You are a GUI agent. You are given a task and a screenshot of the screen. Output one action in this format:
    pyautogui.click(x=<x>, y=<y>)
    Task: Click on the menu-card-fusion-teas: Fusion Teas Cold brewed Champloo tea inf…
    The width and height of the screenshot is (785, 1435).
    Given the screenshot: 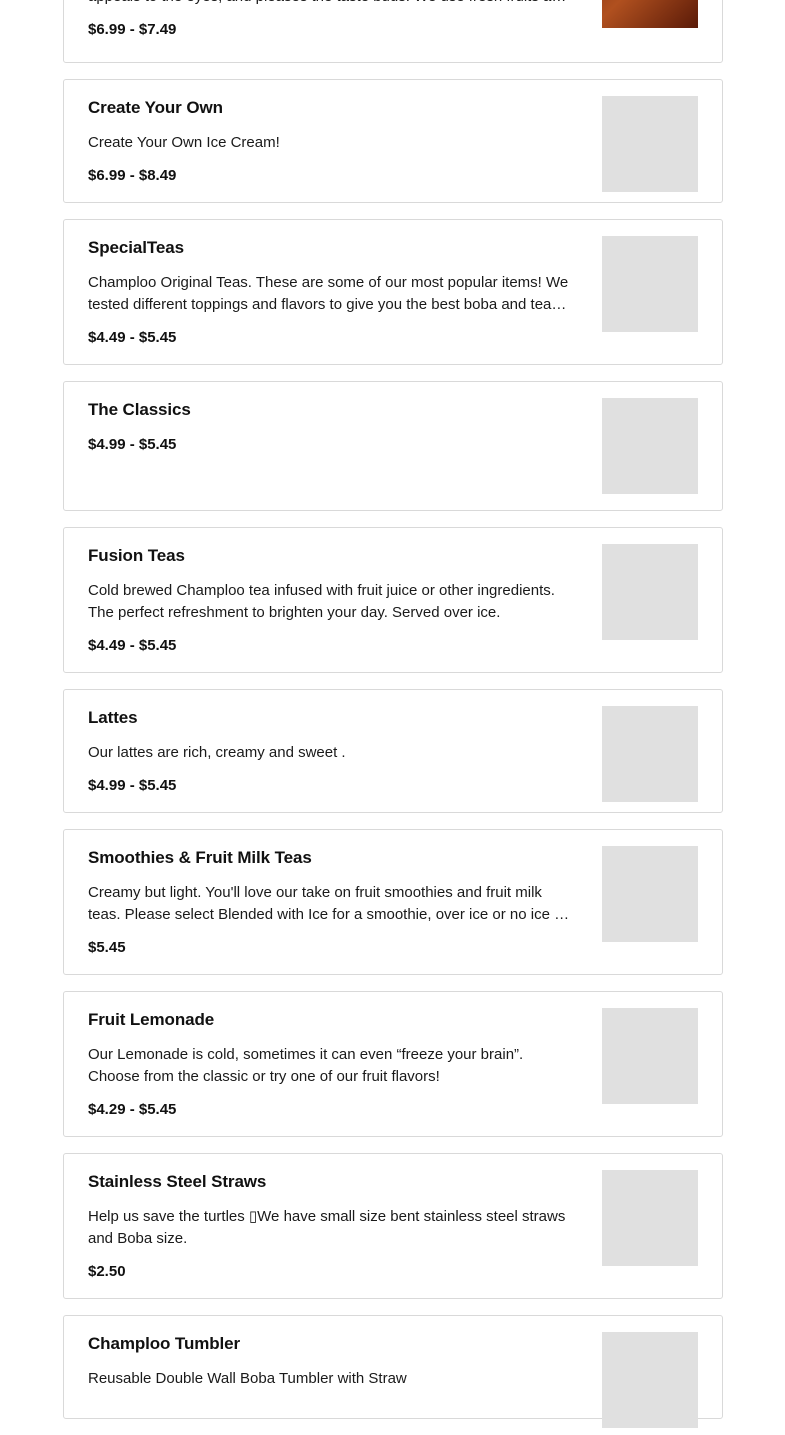 What is the action you would take?
    pyautogui.click(x=393, y=600)
    